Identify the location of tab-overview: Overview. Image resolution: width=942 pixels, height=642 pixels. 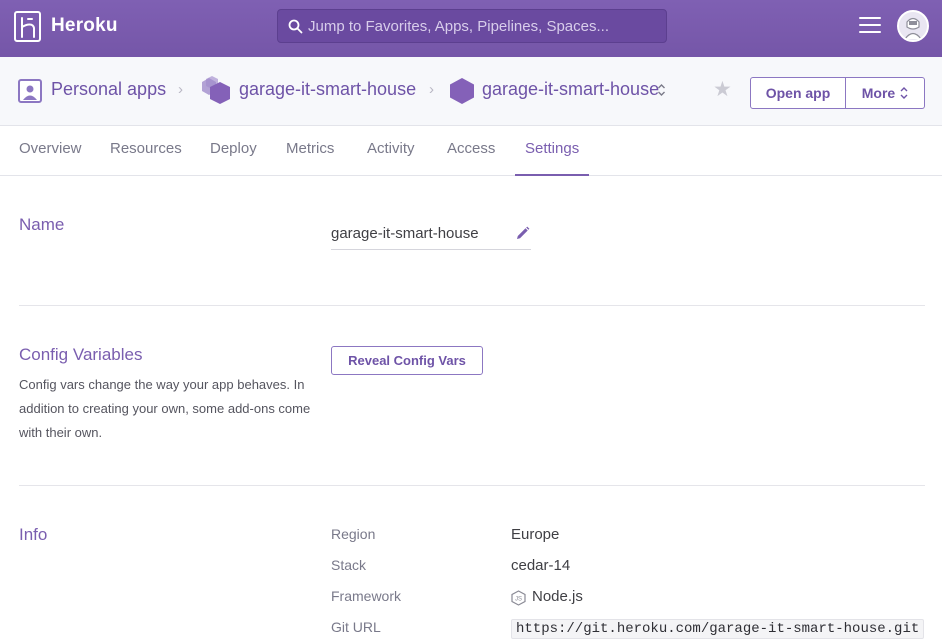
(50, 148).